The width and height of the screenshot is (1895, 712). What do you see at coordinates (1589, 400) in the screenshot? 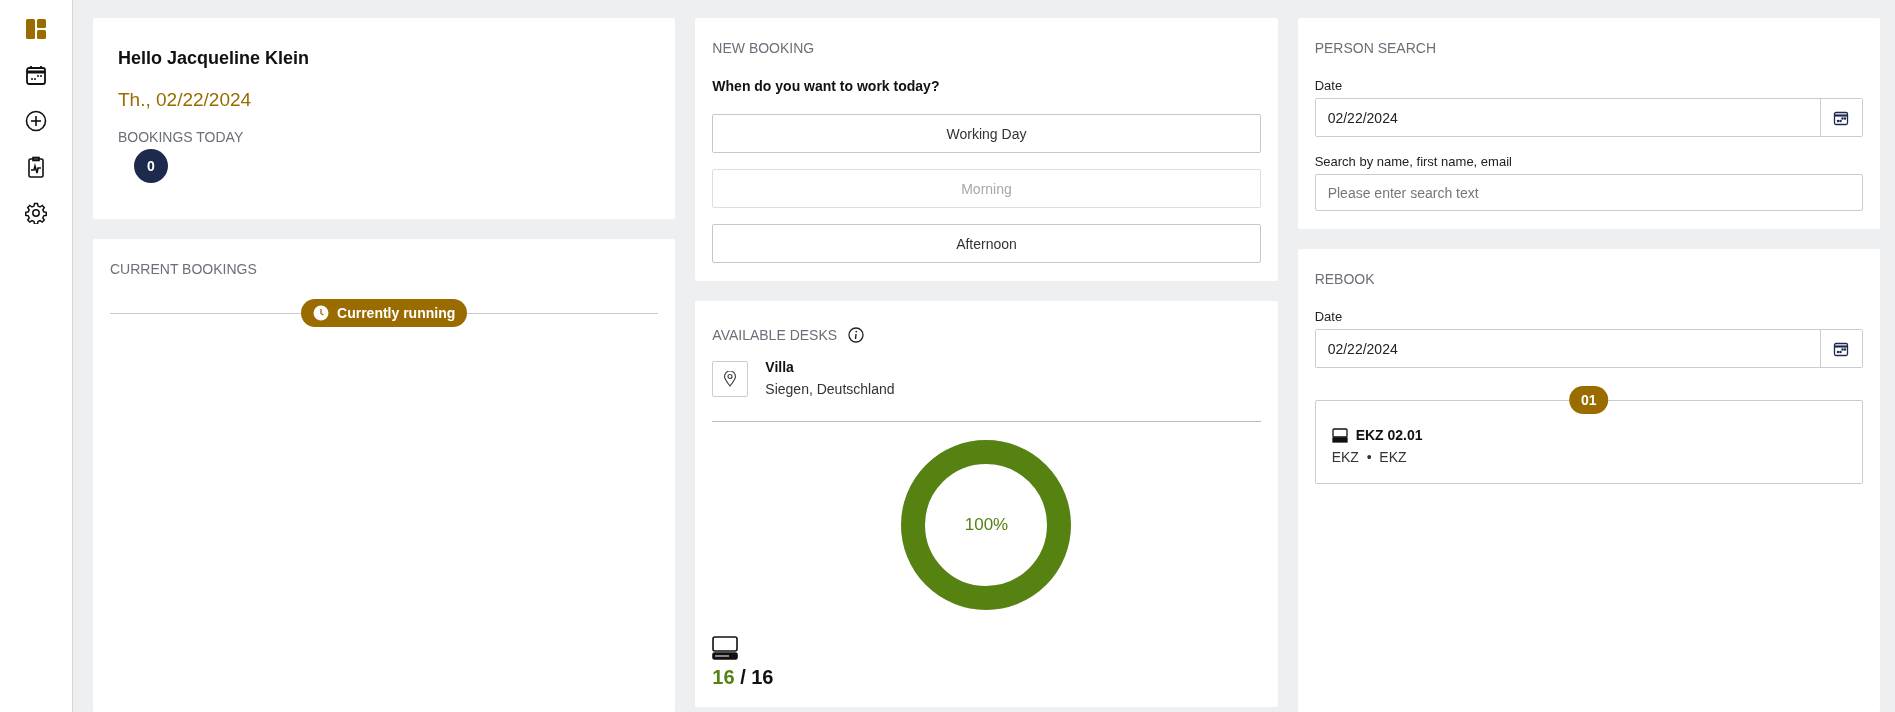
I see `booking-number-badge: 01` at bounding box center [1589, 400].